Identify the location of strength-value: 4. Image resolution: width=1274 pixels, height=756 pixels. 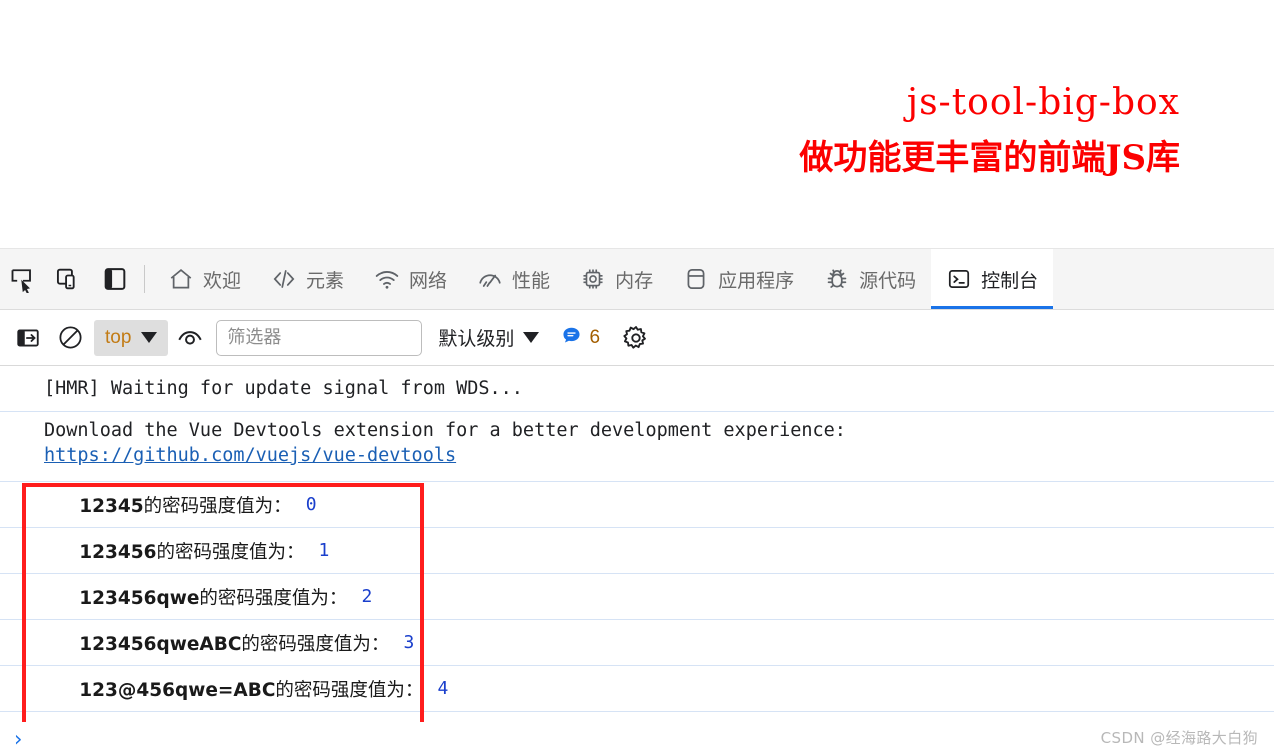
(443, 688).